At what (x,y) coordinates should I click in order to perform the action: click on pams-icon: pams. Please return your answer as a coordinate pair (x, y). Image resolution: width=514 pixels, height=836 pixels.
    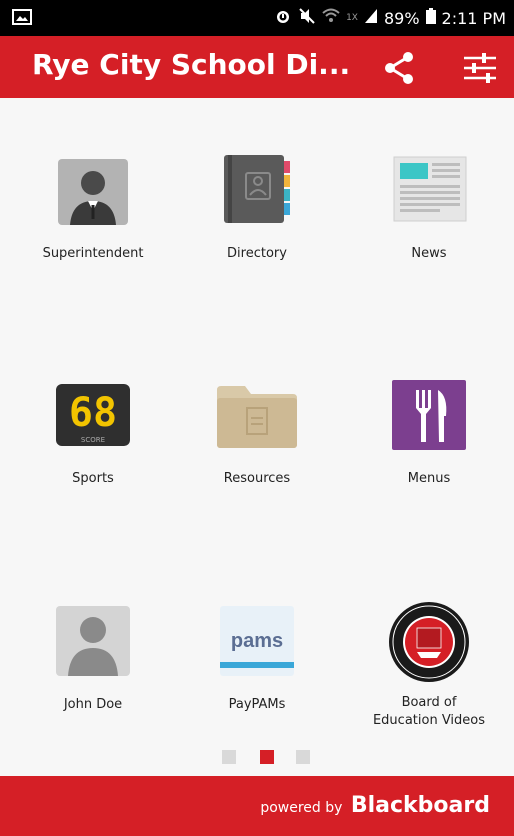
    Looking at the image, I should click on (257, 645).